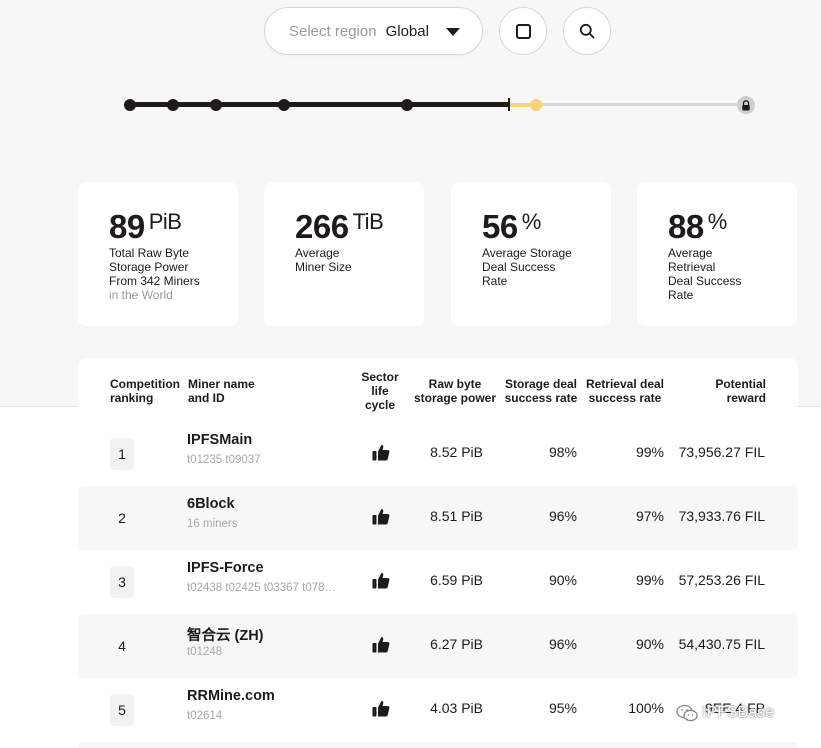 This screenshot has height=748, width=821. Describe the element at coordinates (339, 226) in the screenshot. I see `stat-value: 266 TiB` at that location.